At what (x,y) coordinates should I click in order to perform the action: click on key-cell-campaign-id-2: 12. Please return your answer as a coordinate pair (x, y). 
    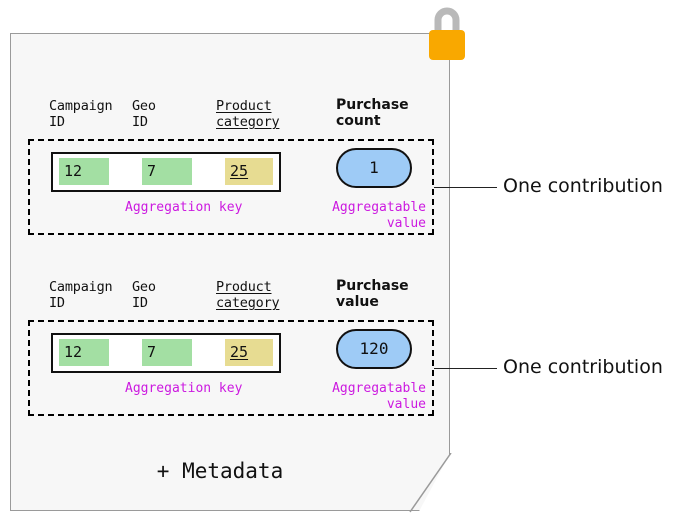
    Looking at the image, I should click on (84, 352).